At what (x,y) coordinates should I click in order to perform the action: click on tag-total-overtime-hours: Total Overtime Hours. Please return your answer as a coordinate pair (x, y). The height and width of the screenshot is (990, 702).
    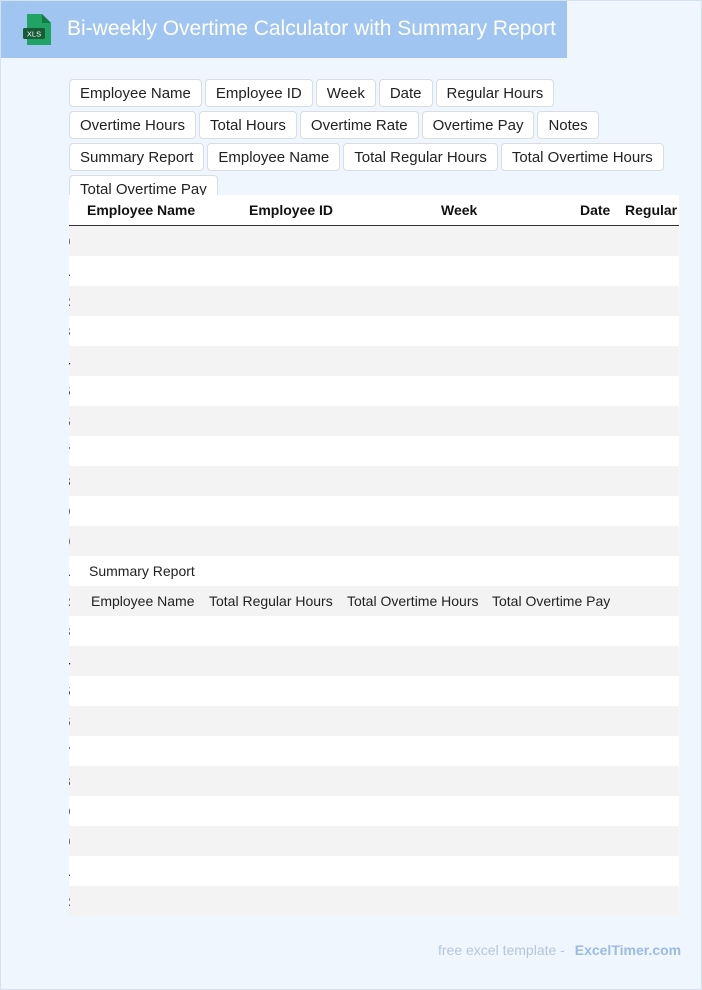
    Looking at the image, I should click on (582, 157).